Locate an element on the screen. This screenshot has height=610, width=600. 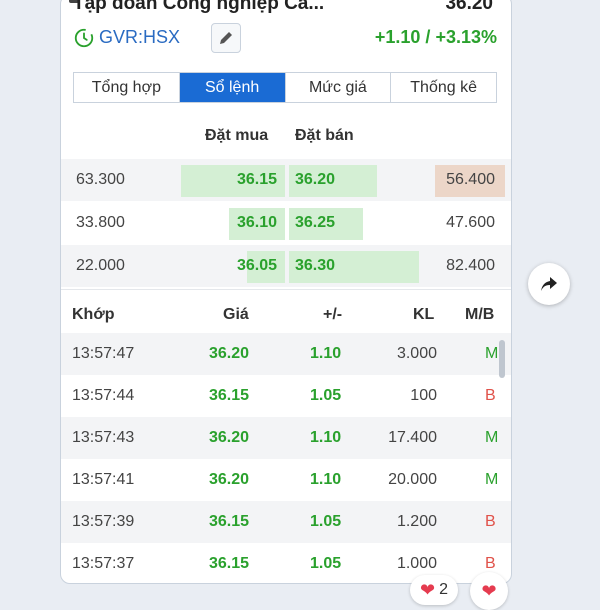
tab-summary: Tổng hợp is located at coordinates (127, 87).